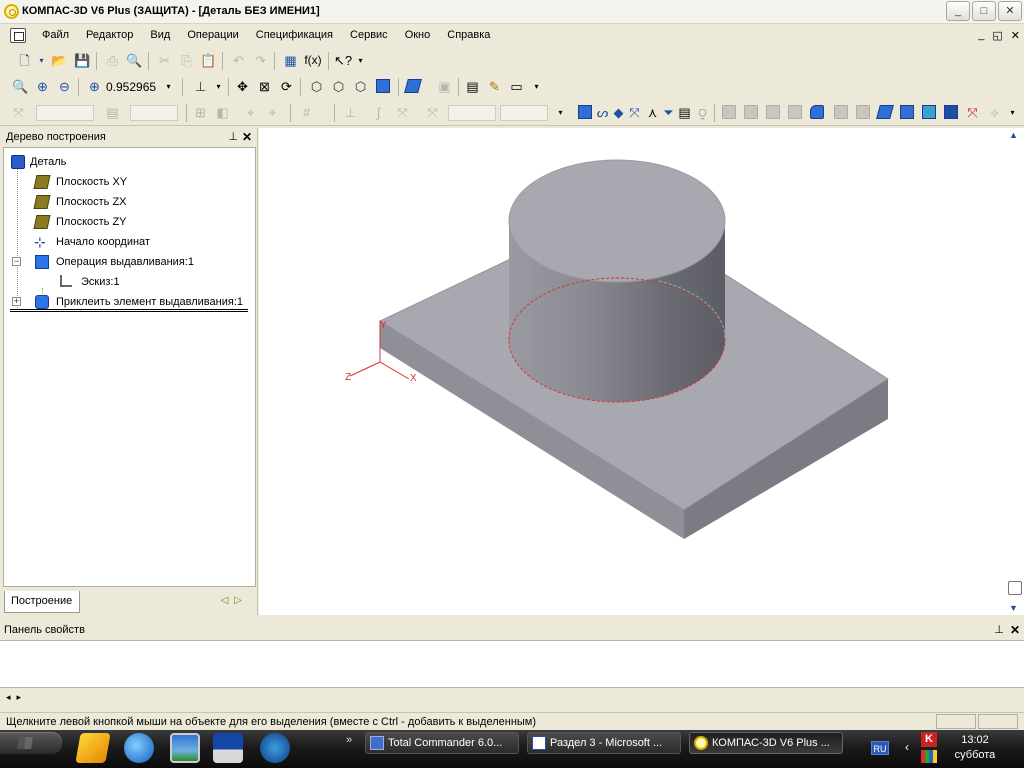  I want to click on layer-icon: ▤, so click(112, 112).